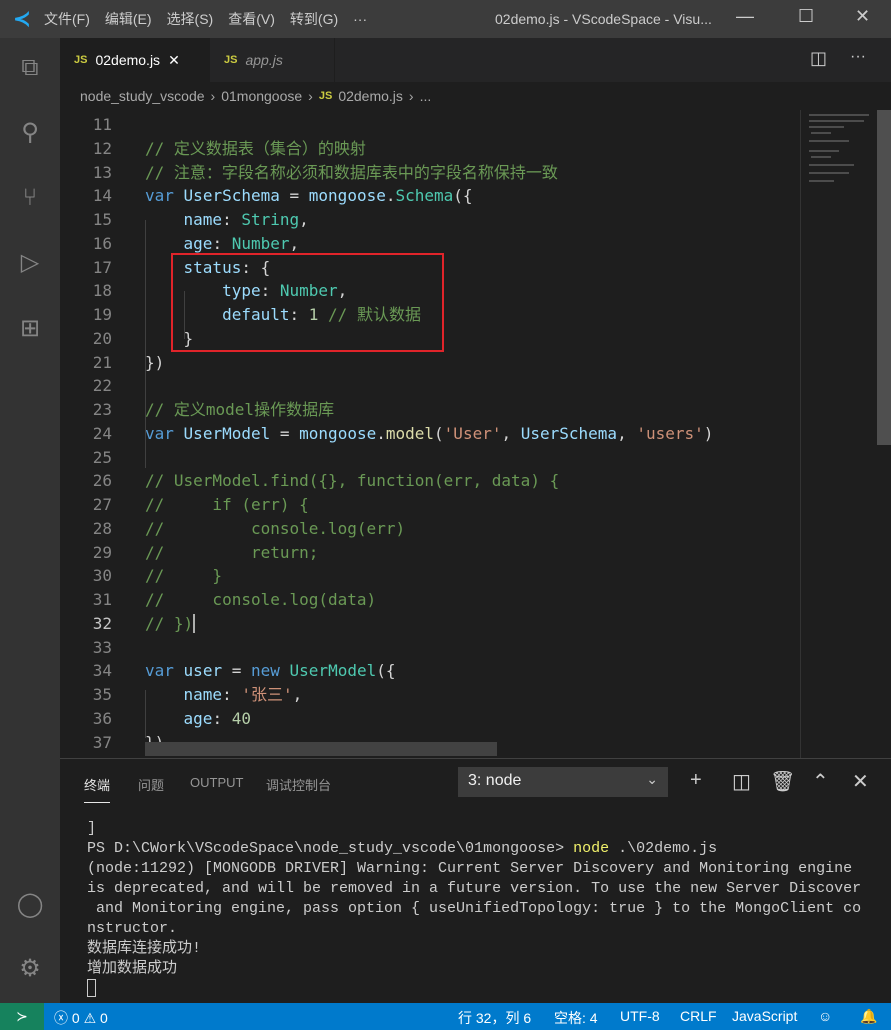  What do you see at coordinates (135, 60) in the screenshot?
I see `tab-02demo: JS 02demo.js ✕` at bounding box center [135, 60].